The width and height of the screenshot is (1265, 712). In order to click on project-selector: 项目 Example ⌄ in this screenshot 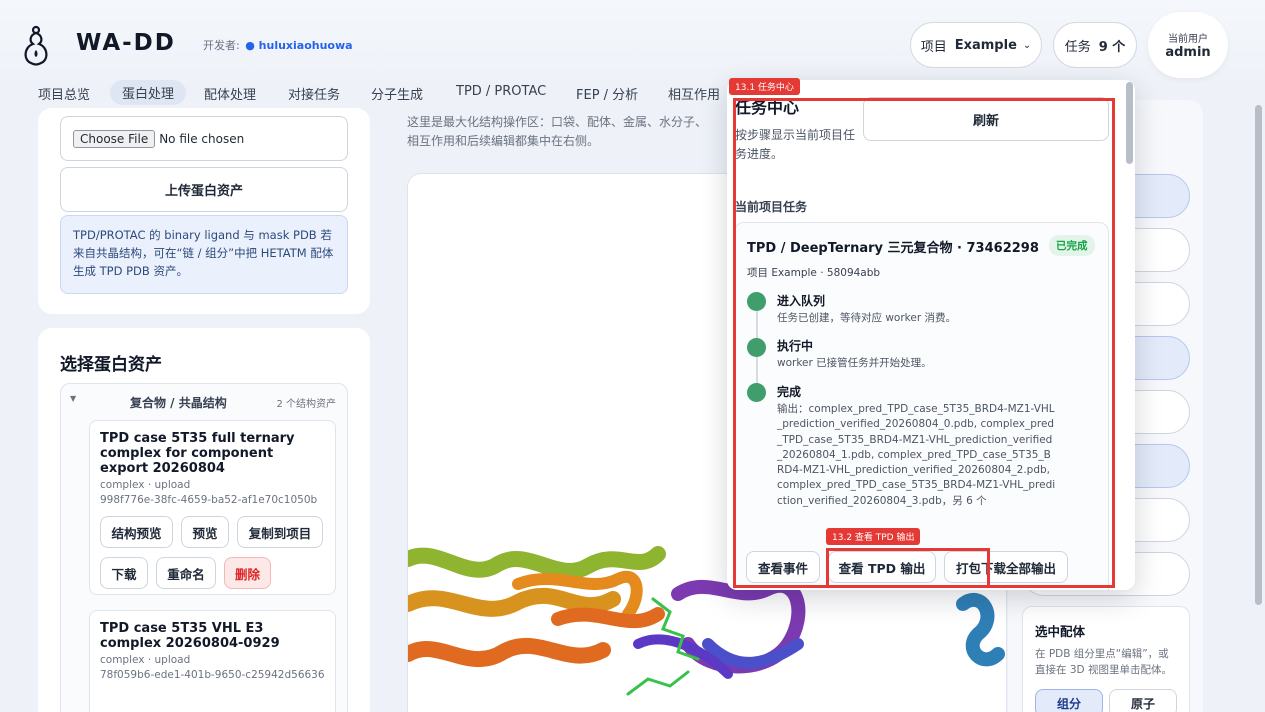, I will do `click(976, 45)`.